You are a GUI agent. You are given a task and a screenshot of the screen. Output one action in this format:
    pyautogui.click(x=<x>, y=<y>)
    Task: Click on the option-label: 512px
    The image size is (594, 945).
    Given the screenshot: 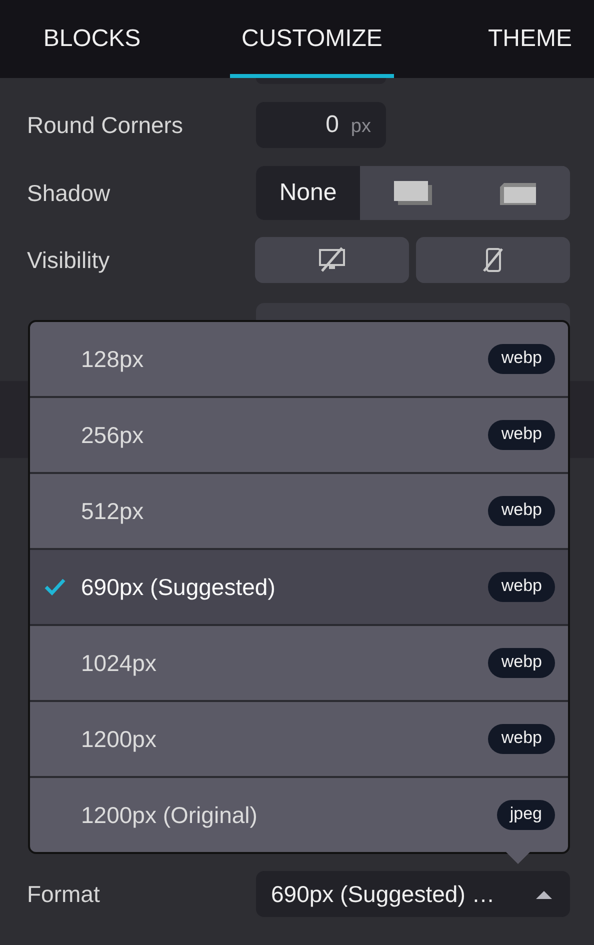 What is the action you would take?
    pyautogui.click(x=113, y=511)
    